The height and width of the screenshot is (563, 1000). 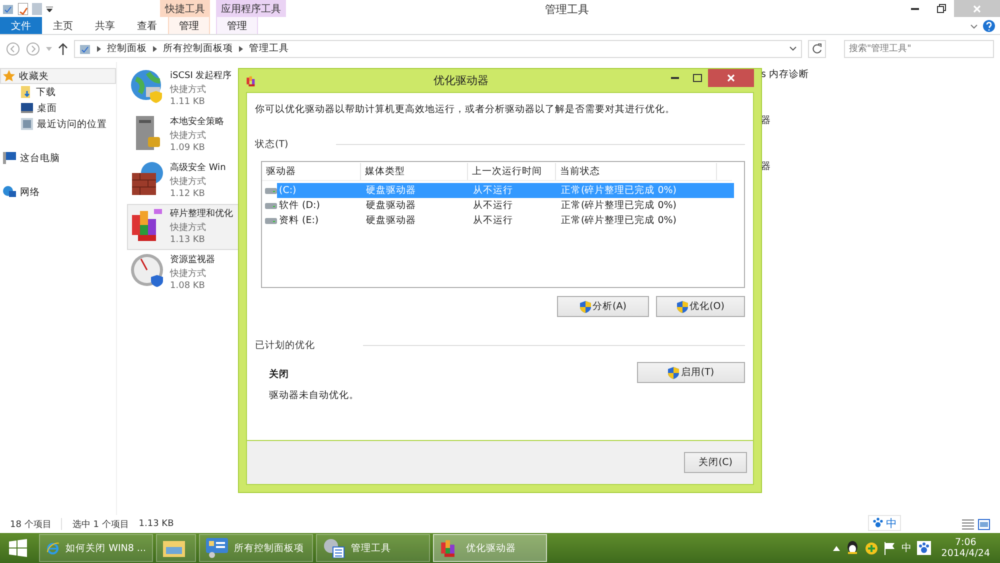 What do you see at coordinates (334, 548) in the screenshot?
I see `gear-checklist-icon` at bounding box center [334, 548].